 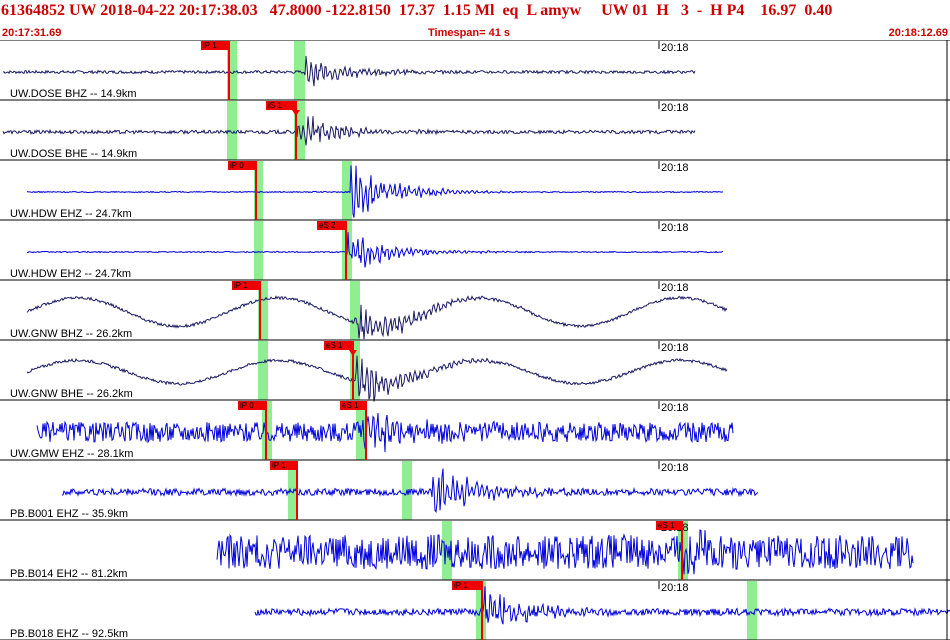 I want to click on channel-label: UW.GMW EHZ -- 28.1km, so click(x=71, y=454).